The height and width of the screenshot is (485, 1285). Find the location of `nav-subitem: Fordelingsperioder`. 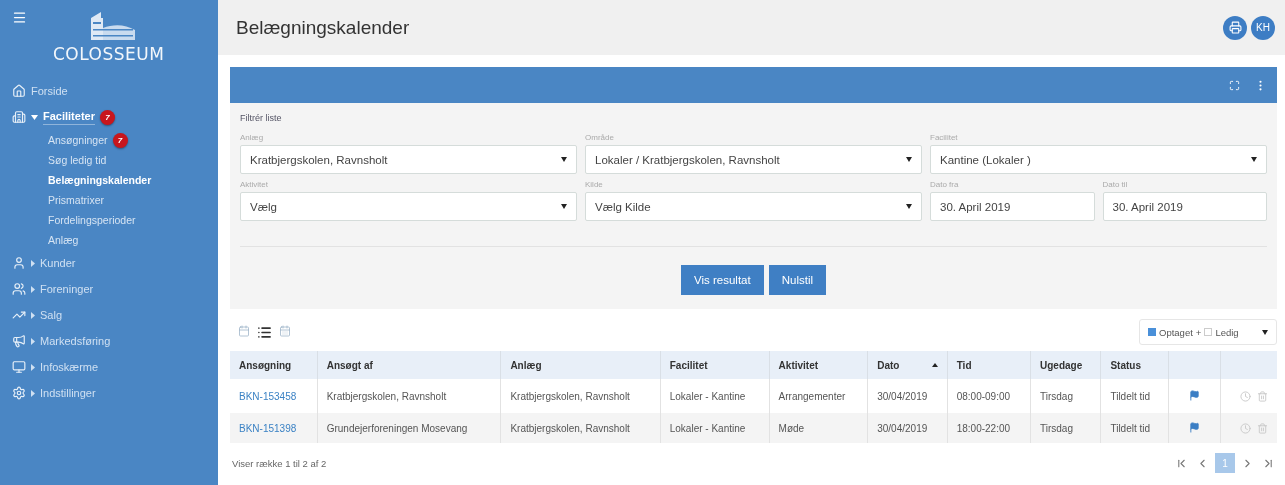

nav-subitem: Fordelingsperioder is located at coordinates (92, 220).